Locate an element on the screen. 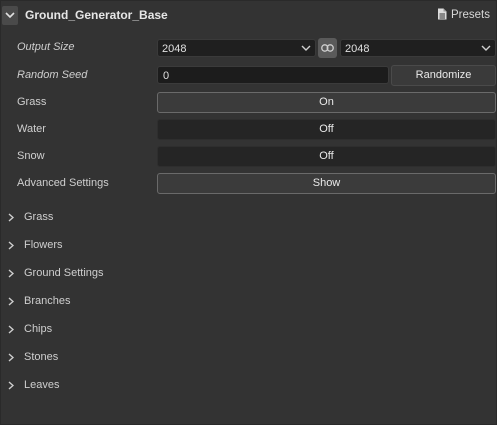  randomize-button: Randomize is located at coordinates (443, 75).